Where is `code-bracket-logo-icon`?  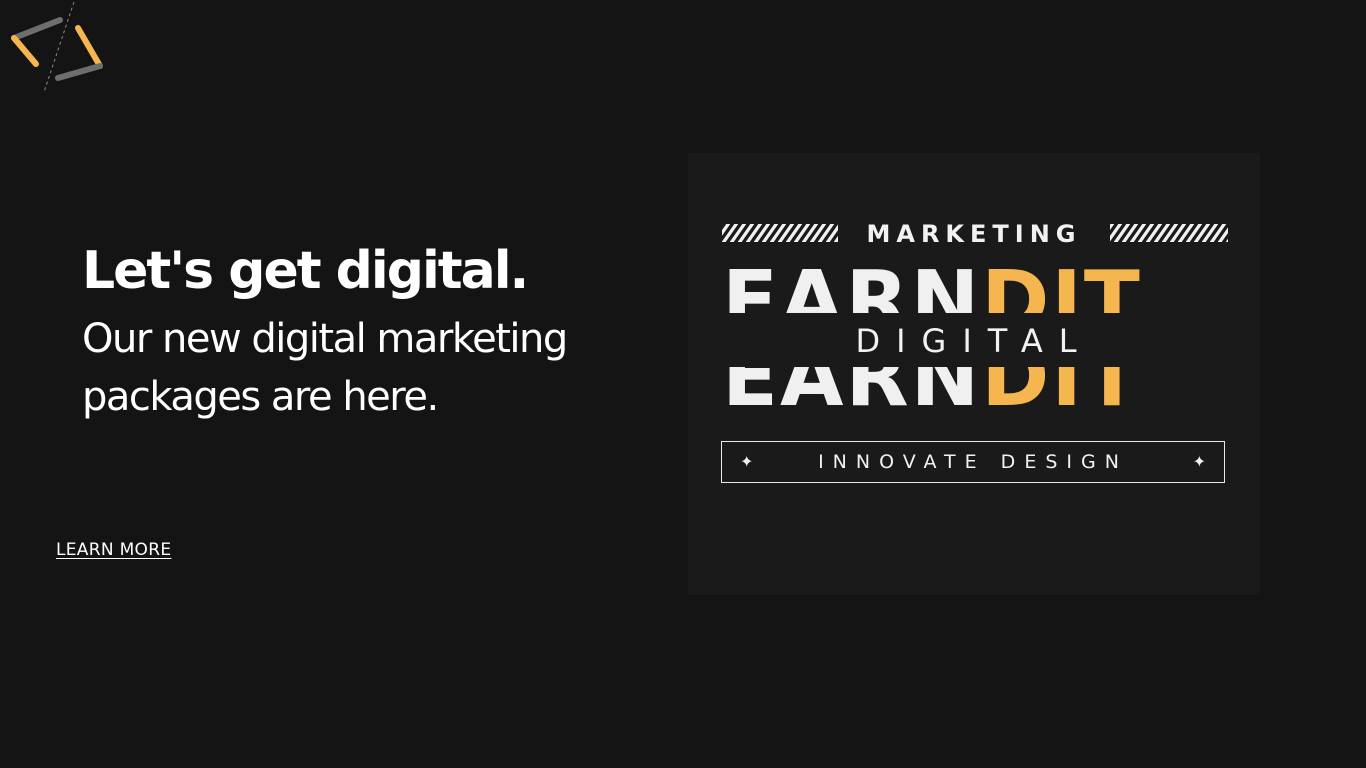
code-bracket-logo-icon is located at coordinates (57, 47).